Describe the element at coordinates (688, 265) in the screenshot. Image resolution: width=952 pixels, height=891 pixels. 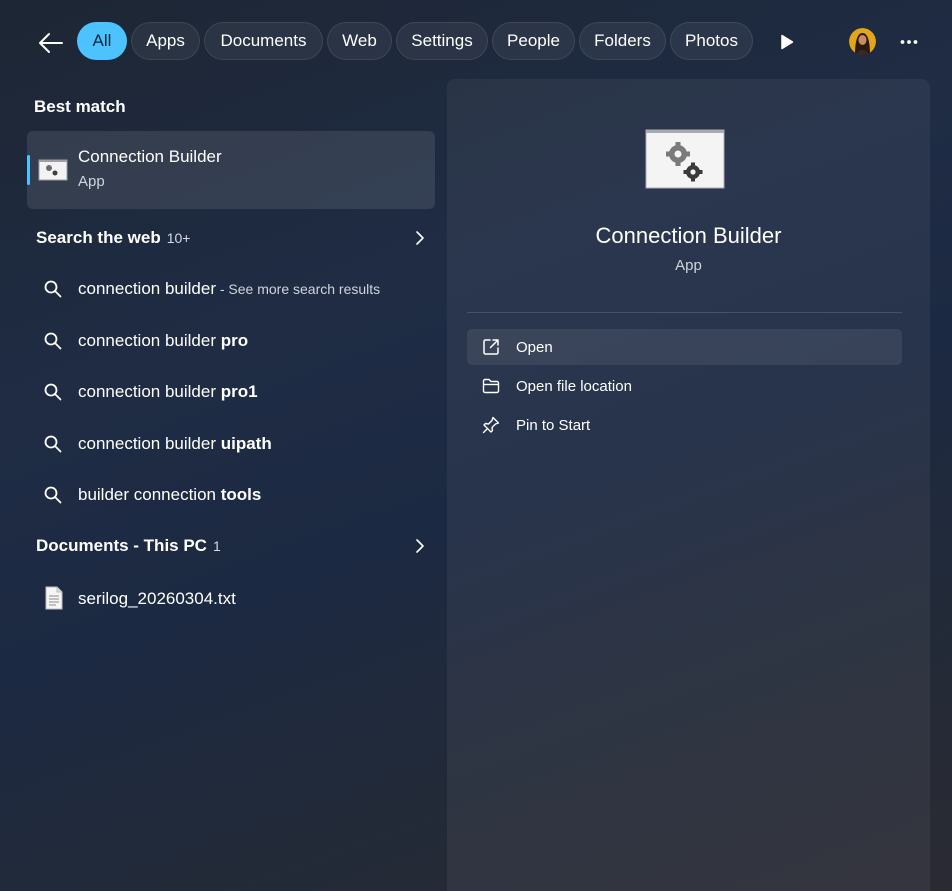
I see `app-type: App` at that location.